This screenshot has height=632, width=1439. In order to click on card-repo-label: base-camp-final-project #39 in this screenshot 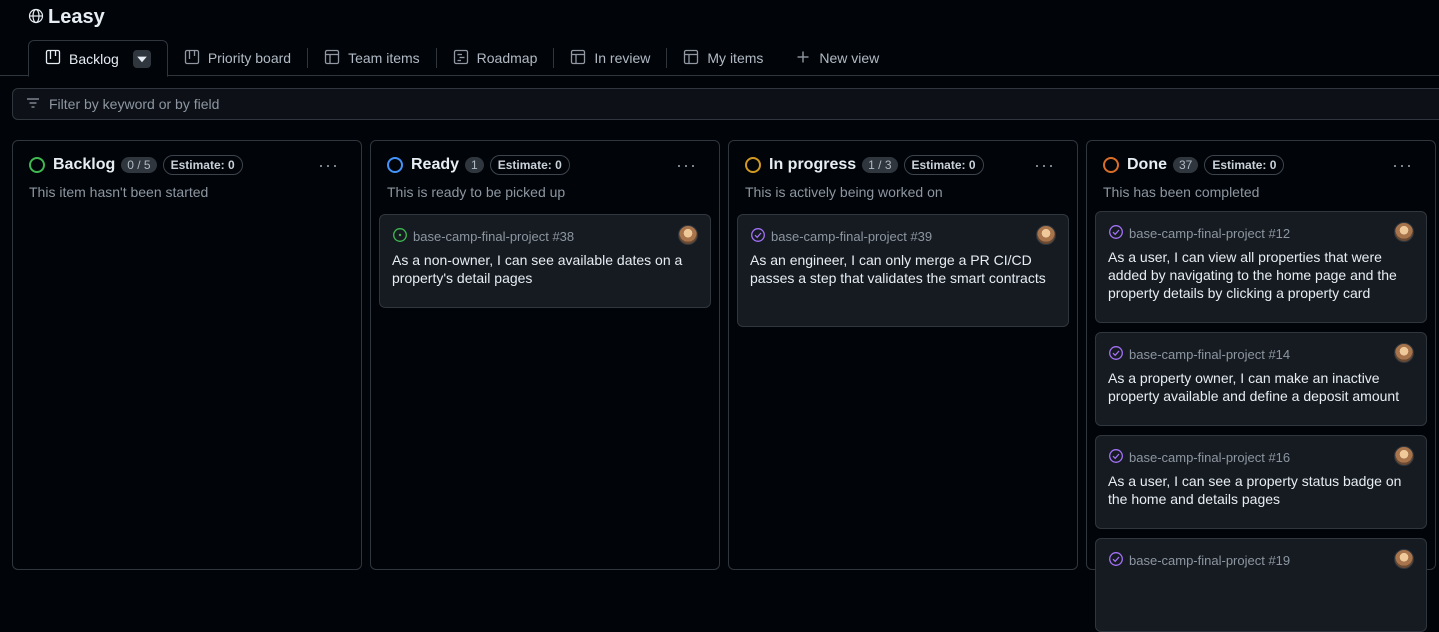, I will do `click(851, 236)`.